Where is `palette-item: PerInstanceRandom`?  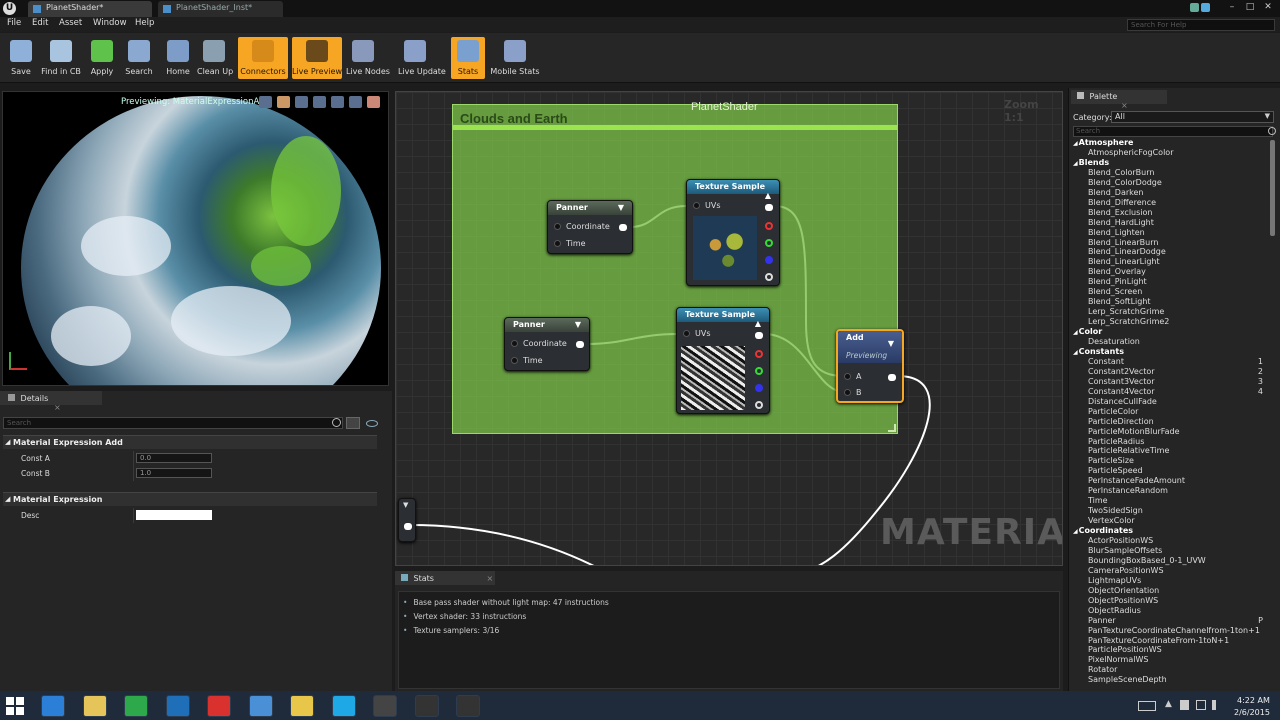
palette-item: PerInstanceRandom is located at coordinates (1176, 491).